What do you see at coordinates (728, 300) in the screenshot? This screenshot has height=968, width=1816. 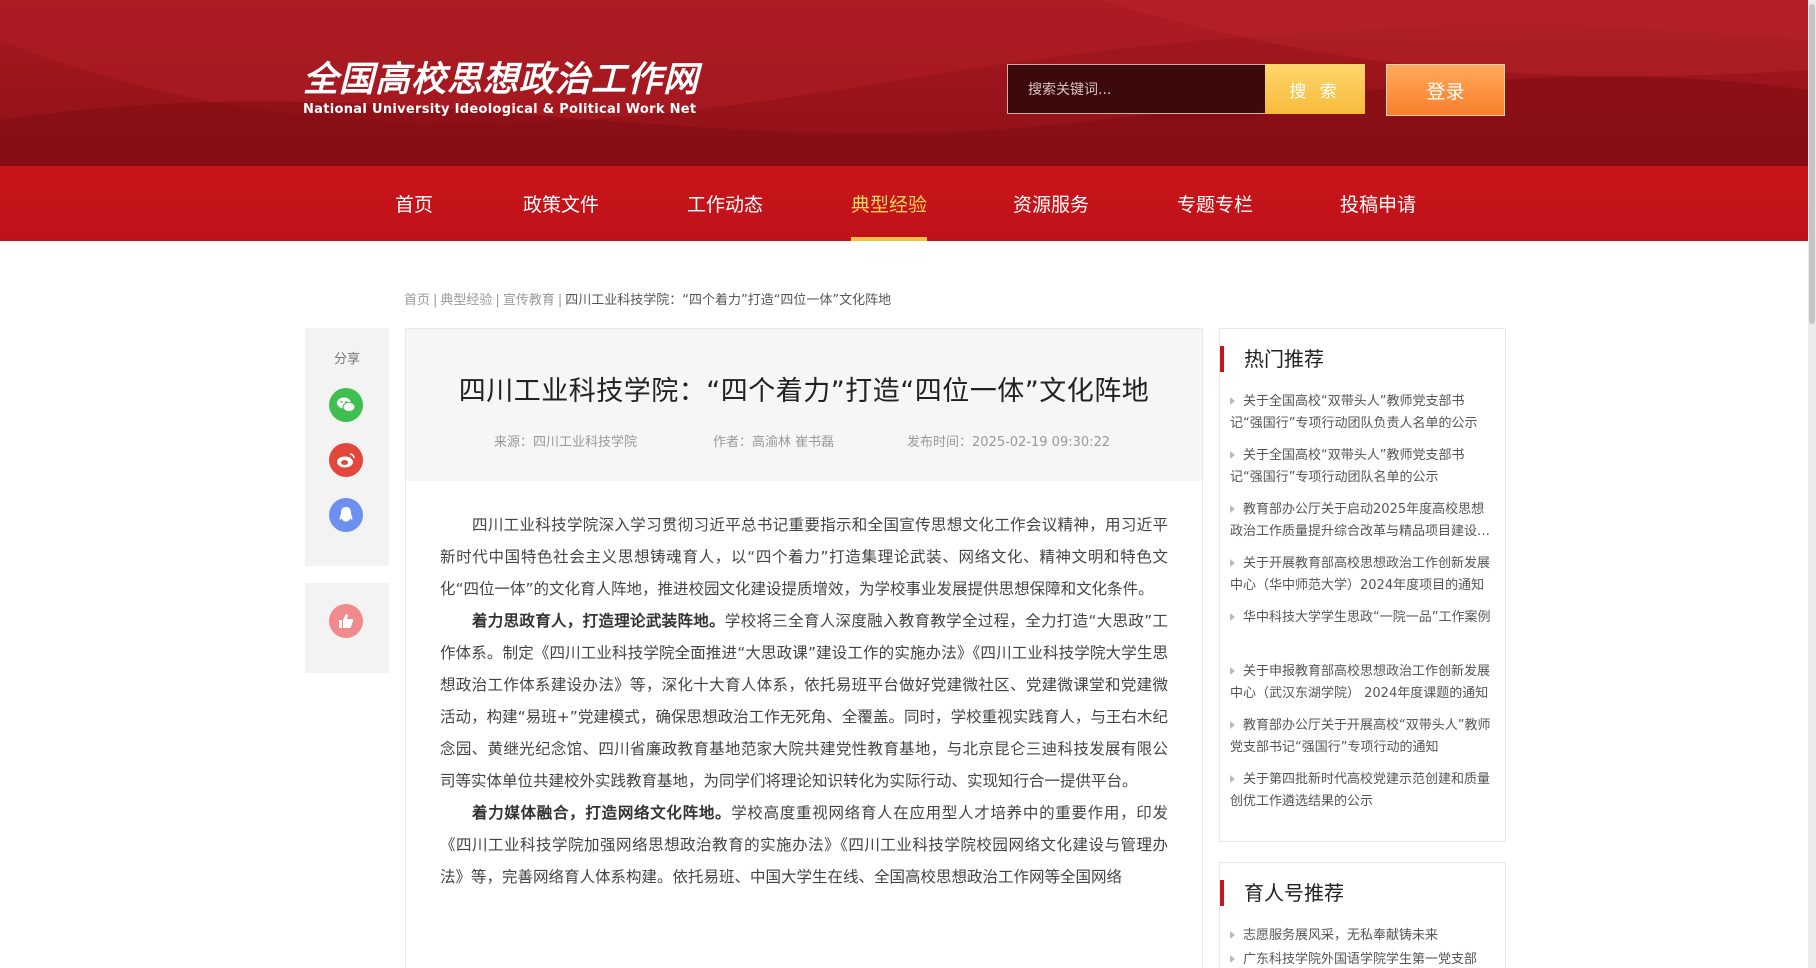 I see `breadcrumb-current: 四川工业科技学院：“四个着力”打造“四位一体”文化阵地` at bounding box center [728, 300].